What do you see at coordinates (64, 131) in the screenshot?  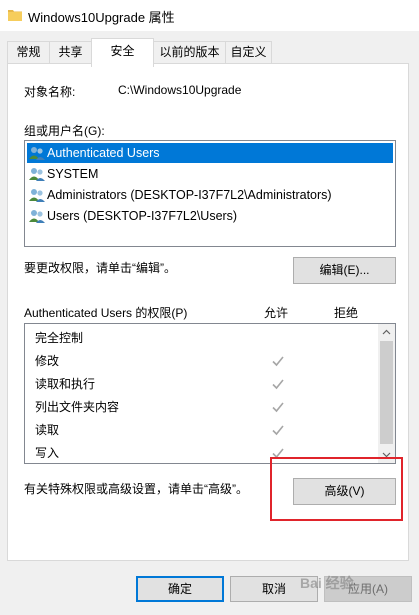 I see `group-users-label: 组或用户名(G):` at bounding box center [64, 131].